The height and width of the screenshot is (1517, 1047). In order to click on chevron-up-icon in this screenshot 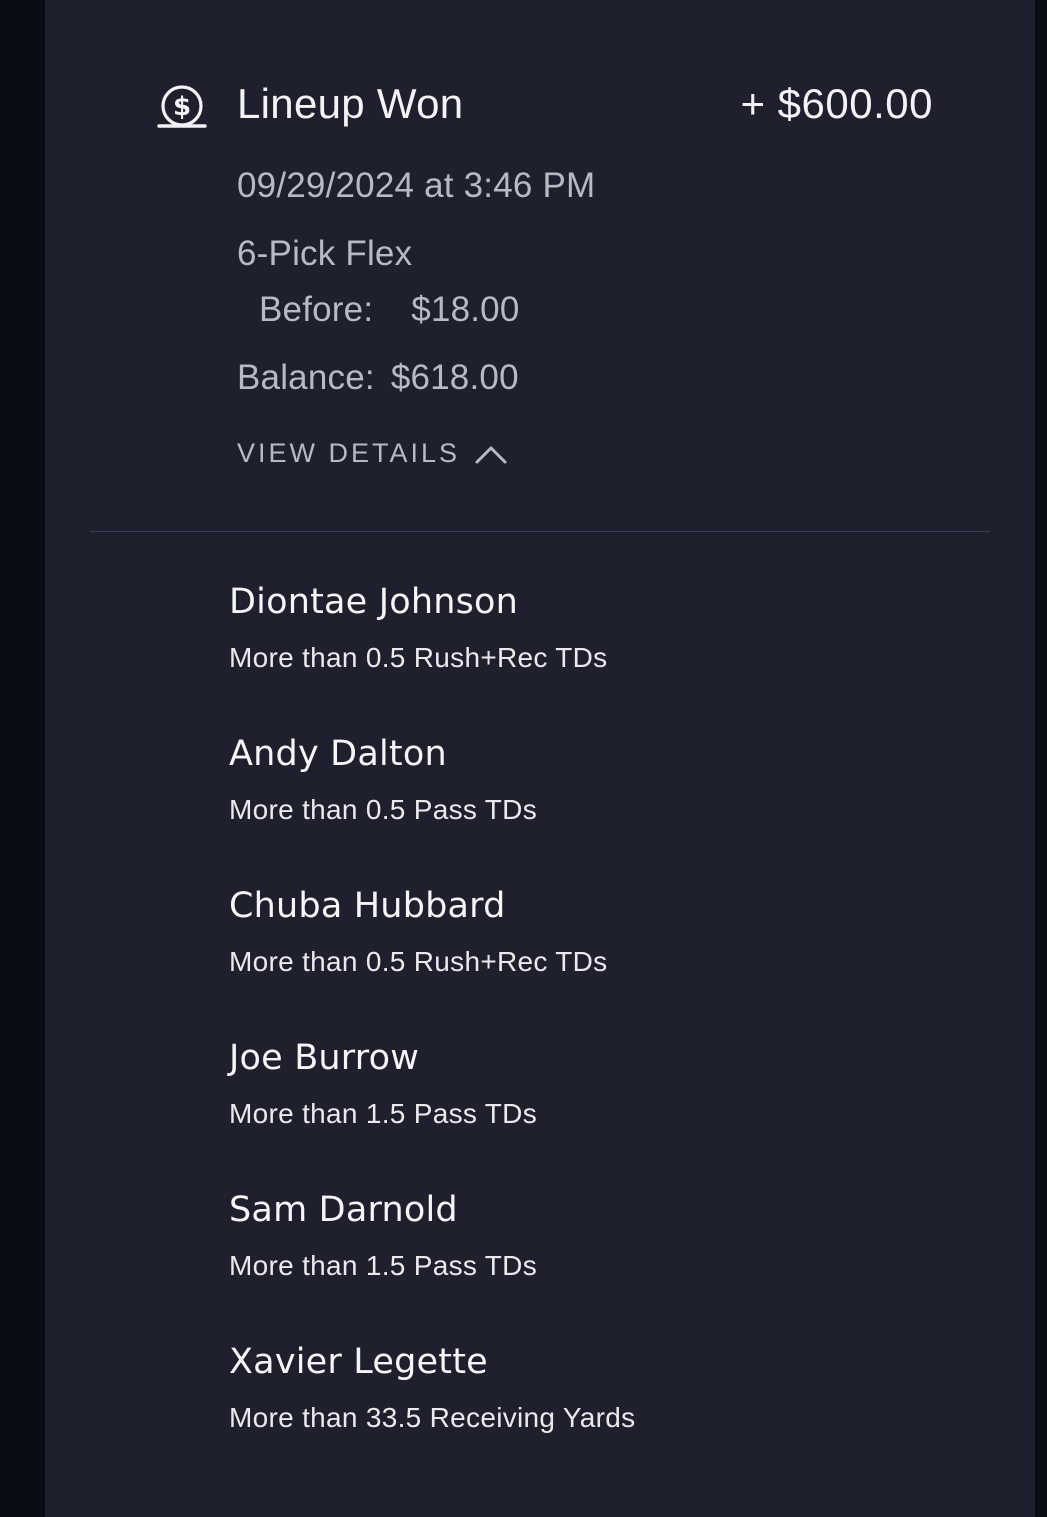, I will do `click(491, 454)`.